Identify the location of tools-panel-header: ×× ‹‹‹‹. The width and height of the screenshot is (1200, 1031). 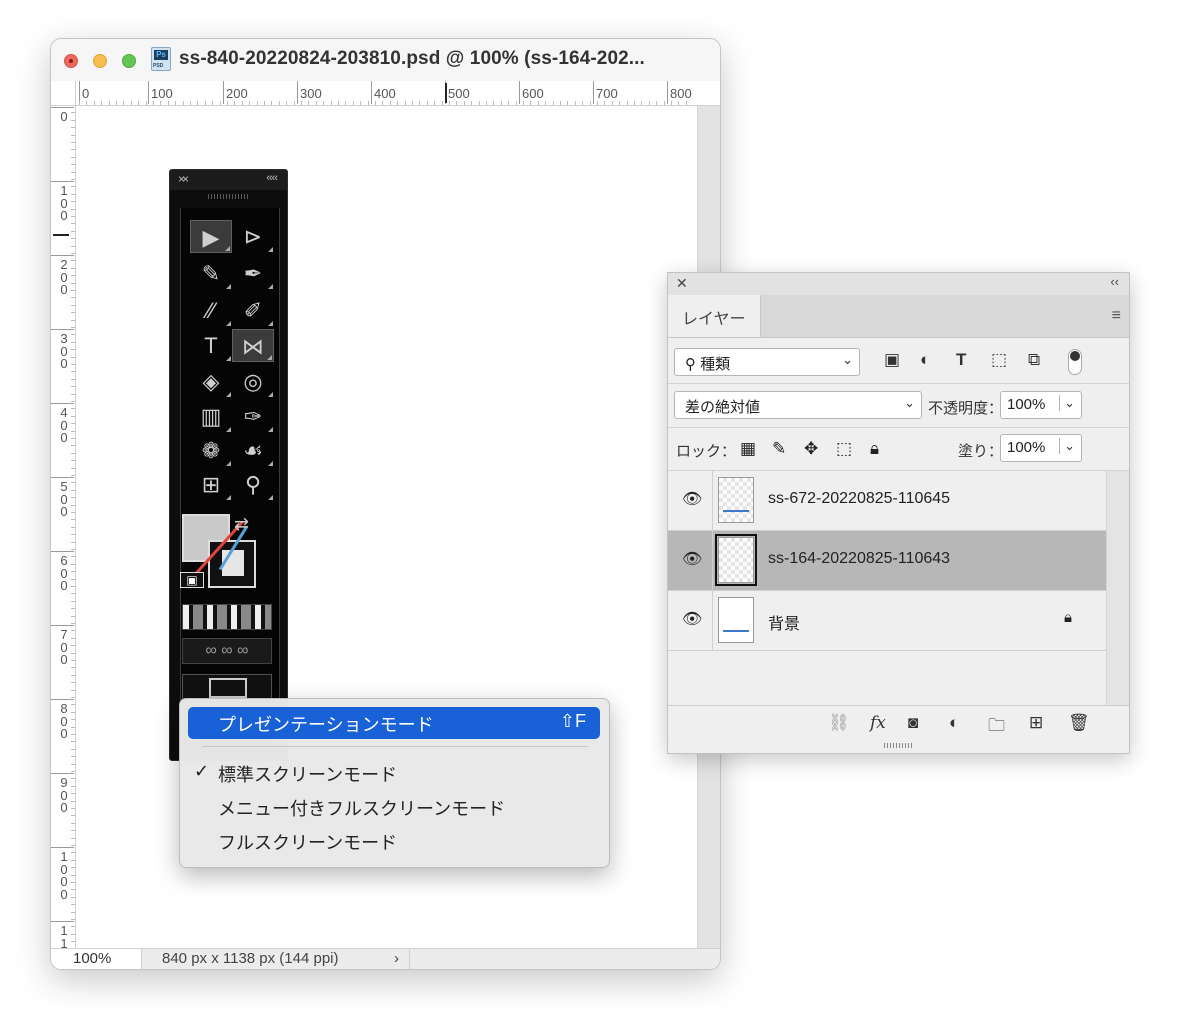
(228, 180).